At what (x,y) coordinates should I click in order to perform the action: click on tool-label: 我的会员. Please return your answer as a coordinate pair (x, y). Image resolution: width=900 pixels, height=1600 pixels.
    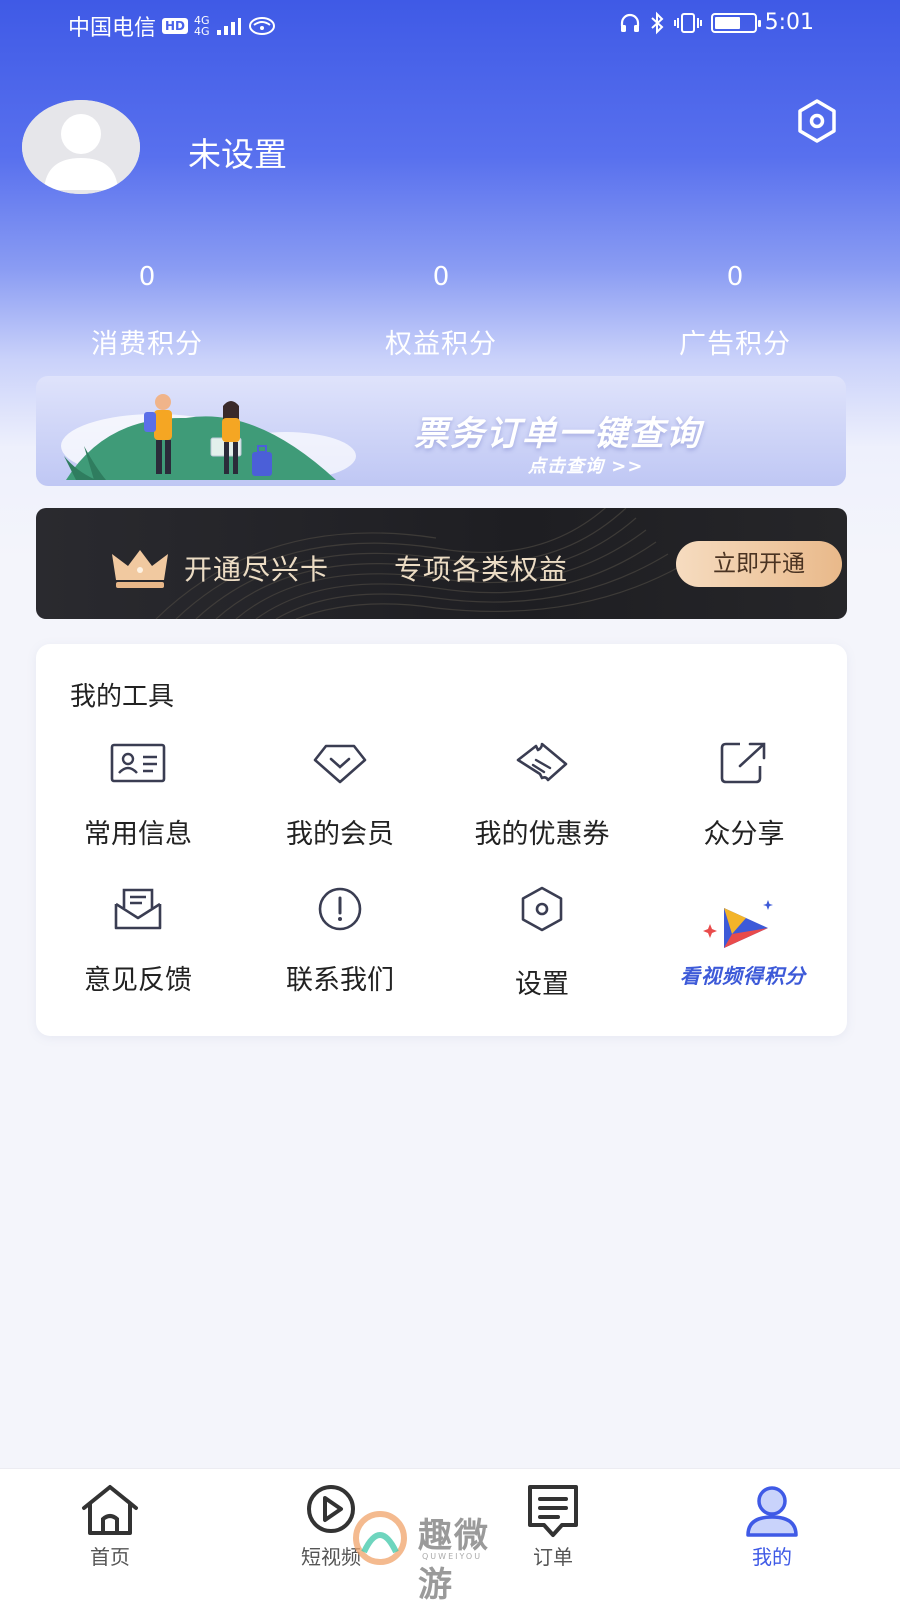
    Looking at the image, I should click on (340, 834).